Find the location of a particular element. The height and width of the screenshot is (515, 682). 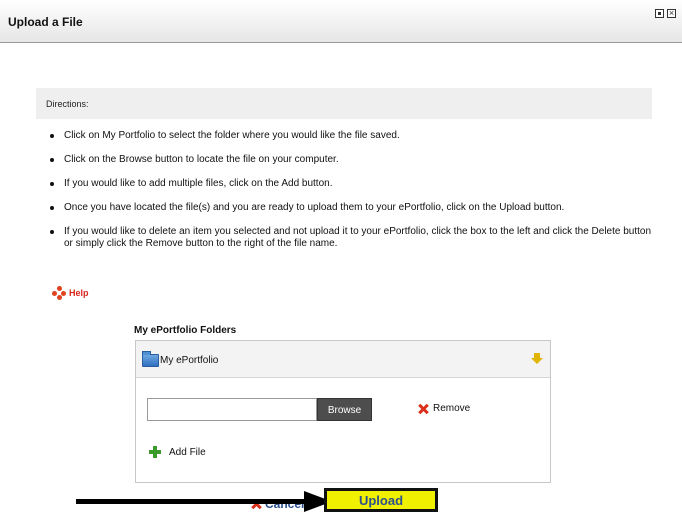

plus-icon is located at coordinates (155, 452).